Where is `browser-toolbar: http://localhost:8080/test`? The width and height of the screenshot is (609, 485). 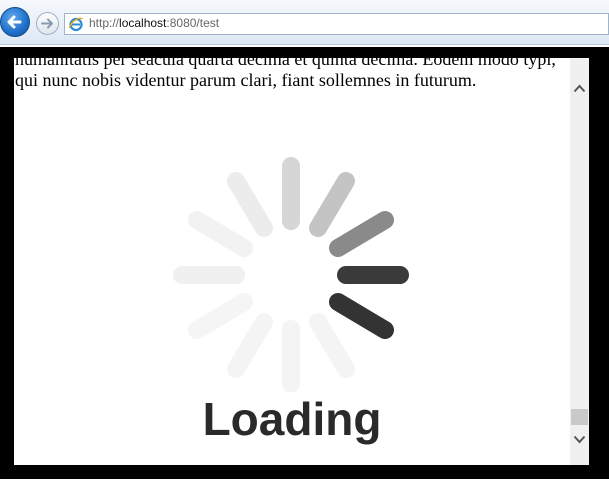
browser-toolbar: http://localhost:8080/test is located at coordinates (304, 22).